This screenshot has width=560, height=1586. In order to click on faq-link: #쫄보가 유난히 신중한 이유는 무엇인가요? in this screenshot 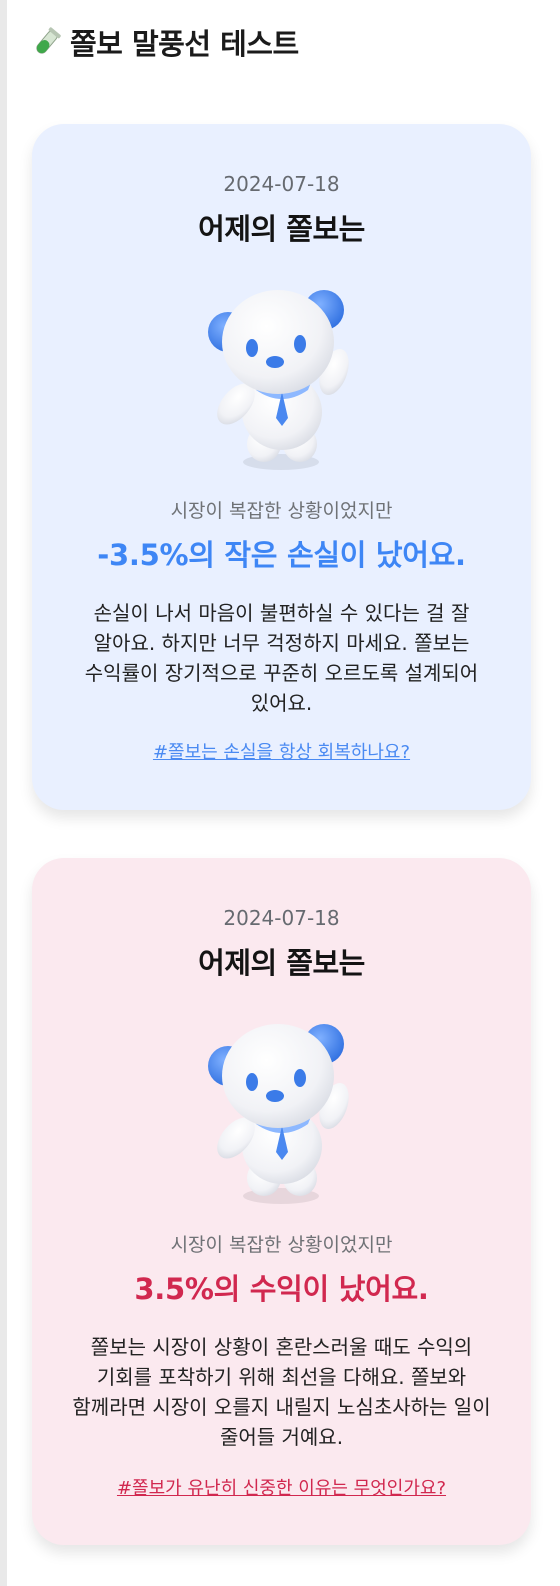, I will do `click(281, 1487)`.